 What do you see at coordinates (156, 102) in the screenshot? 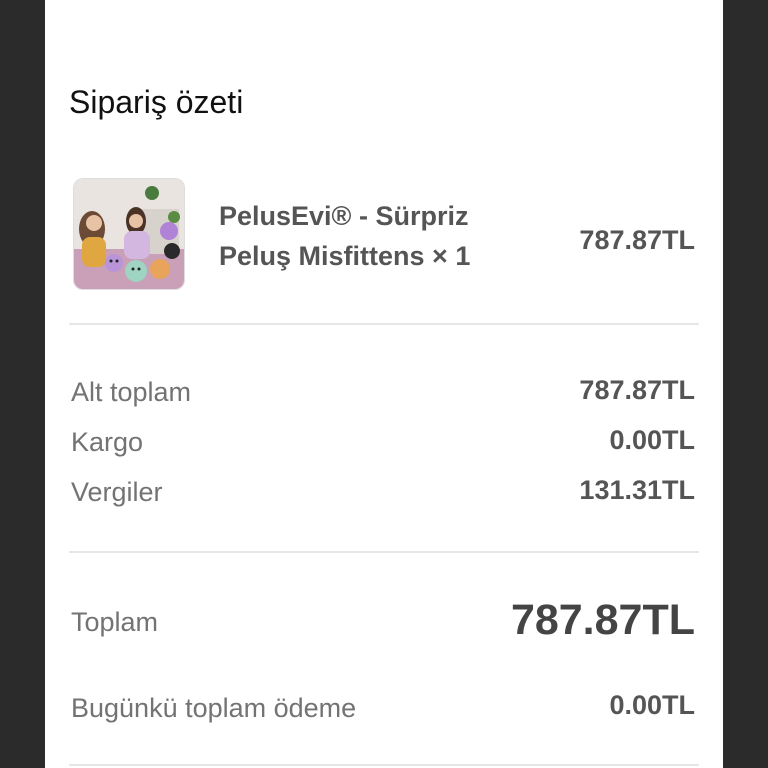
I see `order-summary-title: Sipariş özeti` at bounding box center [156, 102].